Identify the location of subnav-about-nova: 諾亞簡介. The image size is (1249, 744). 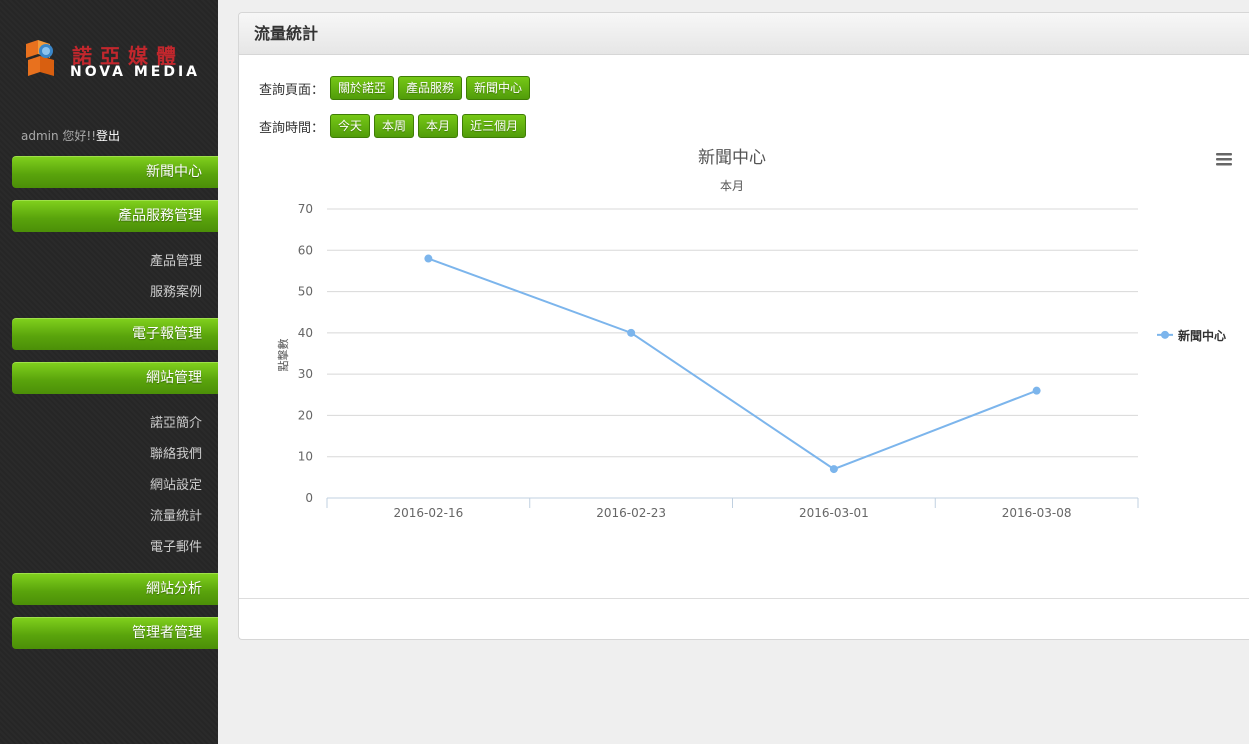
(176, 421).